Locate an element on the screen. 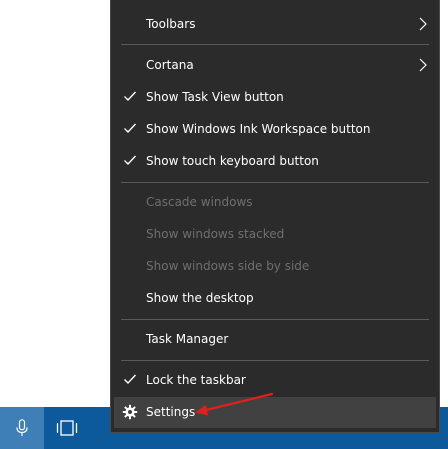  menu-item-label: Show Windows Ink Workspace button is located at coordinates (258, 129).